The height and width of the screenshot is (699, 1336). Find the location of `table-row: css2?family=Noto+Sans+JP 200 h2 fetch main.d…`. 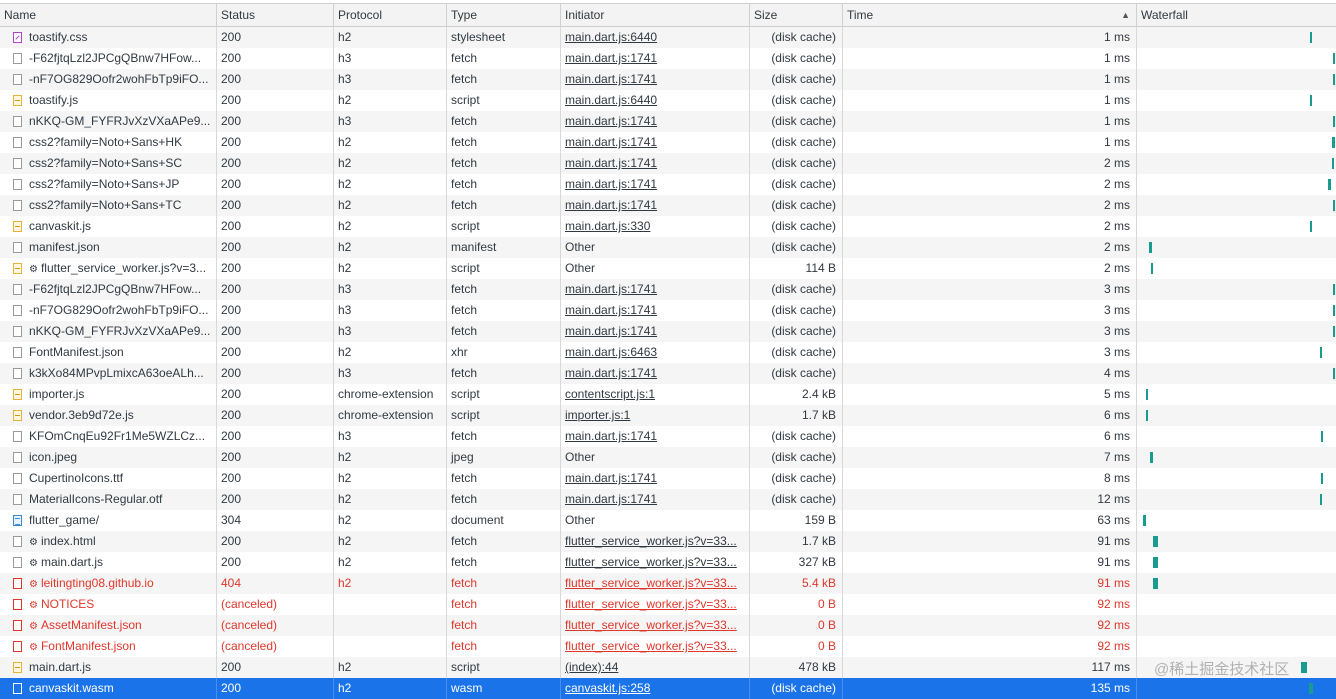

table-row: css2?family=Noto+Sans+JP 200 h2 fetch main.d… is located at coordinates (668, 184).